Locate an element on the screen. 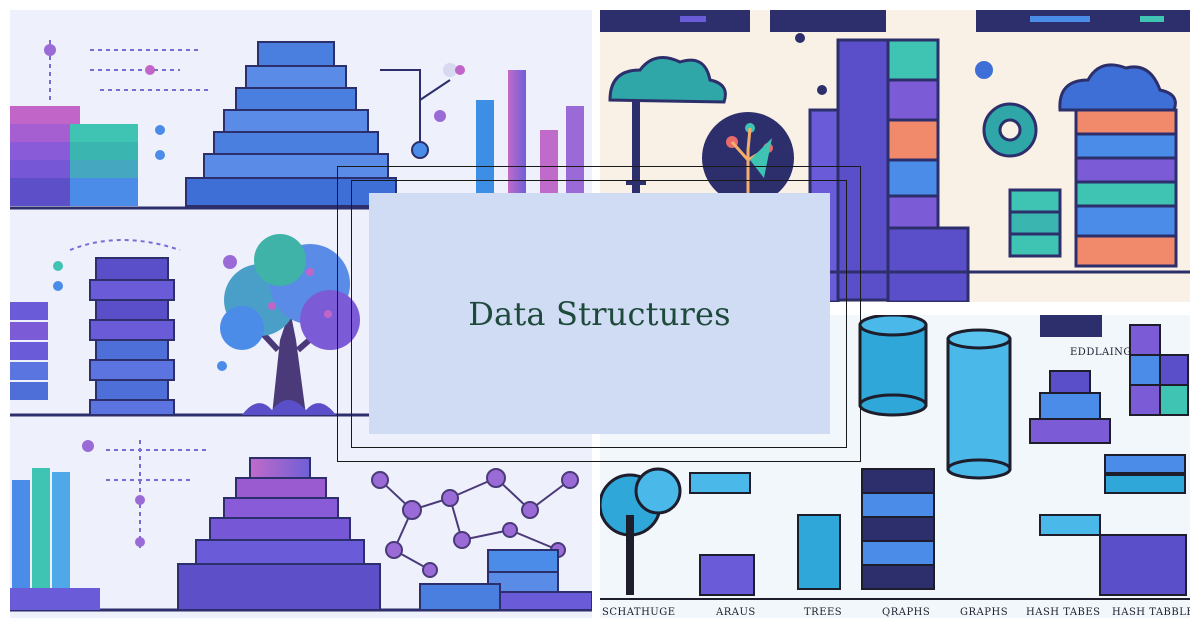  block-pyramid is located at coordinates (1070, 407).